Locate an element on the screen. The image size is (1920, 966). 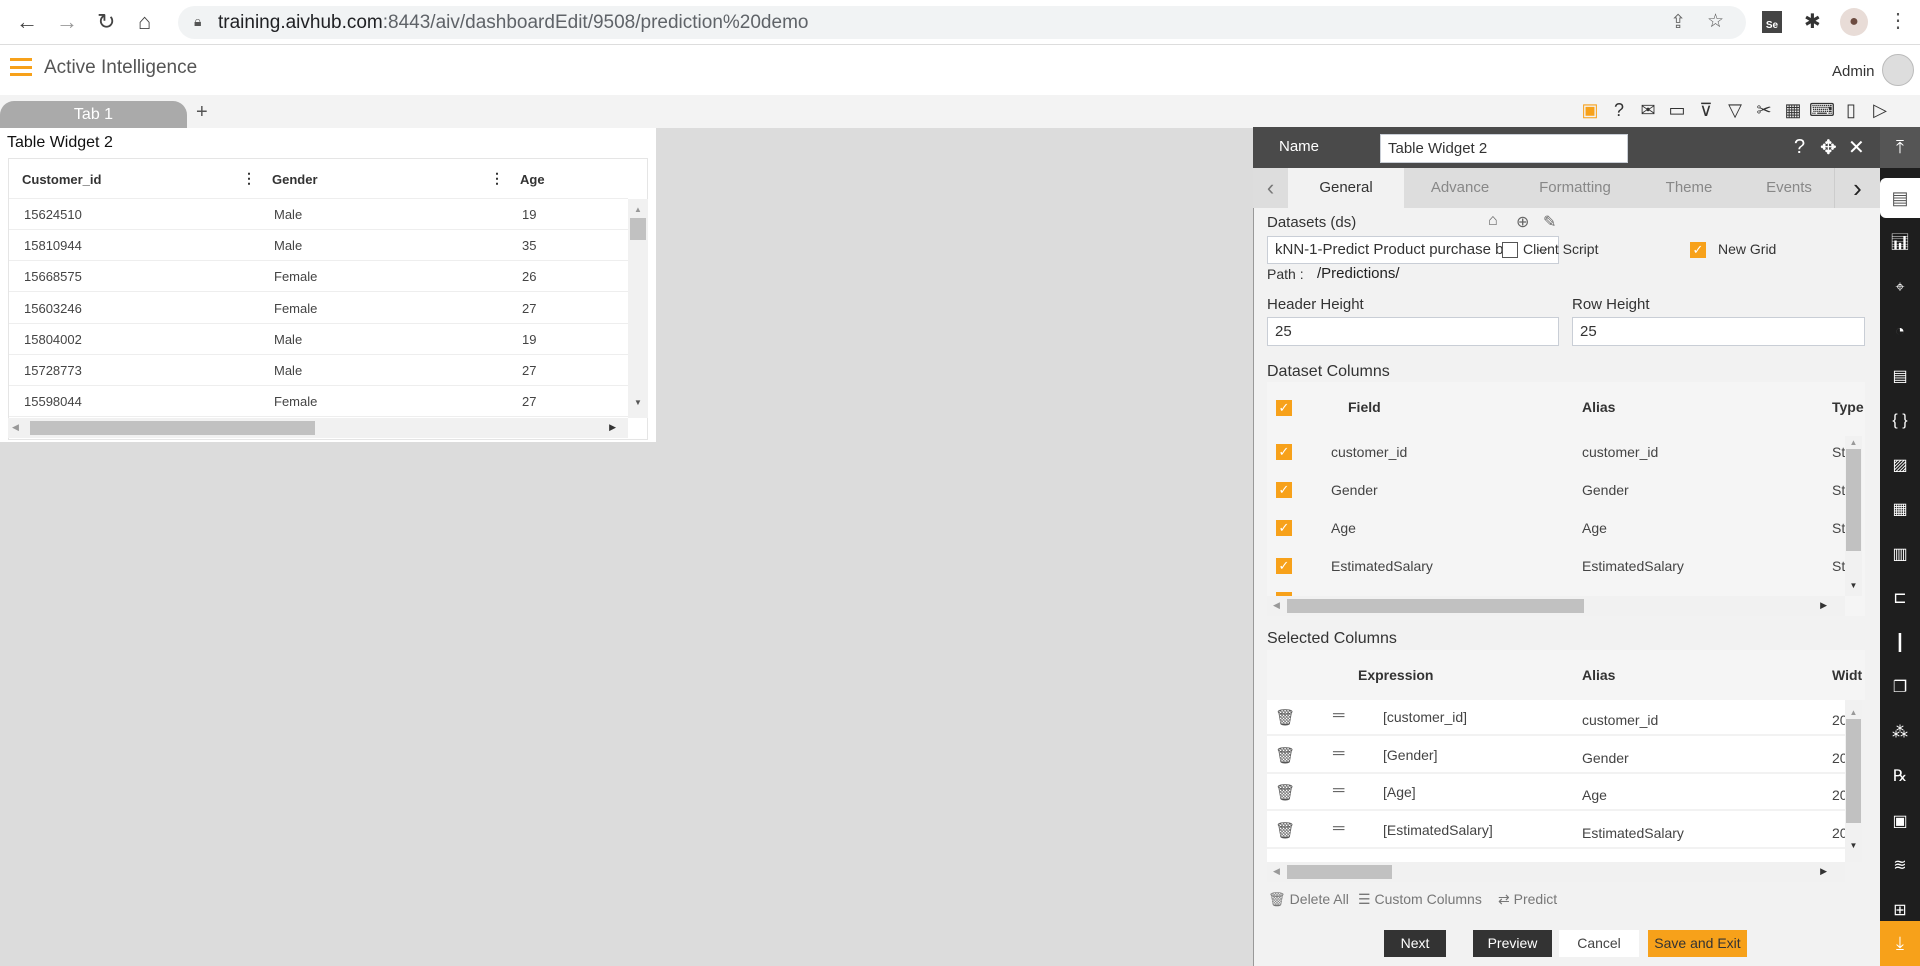
report-icon: ◔ is located at coordinates (1900, 332).